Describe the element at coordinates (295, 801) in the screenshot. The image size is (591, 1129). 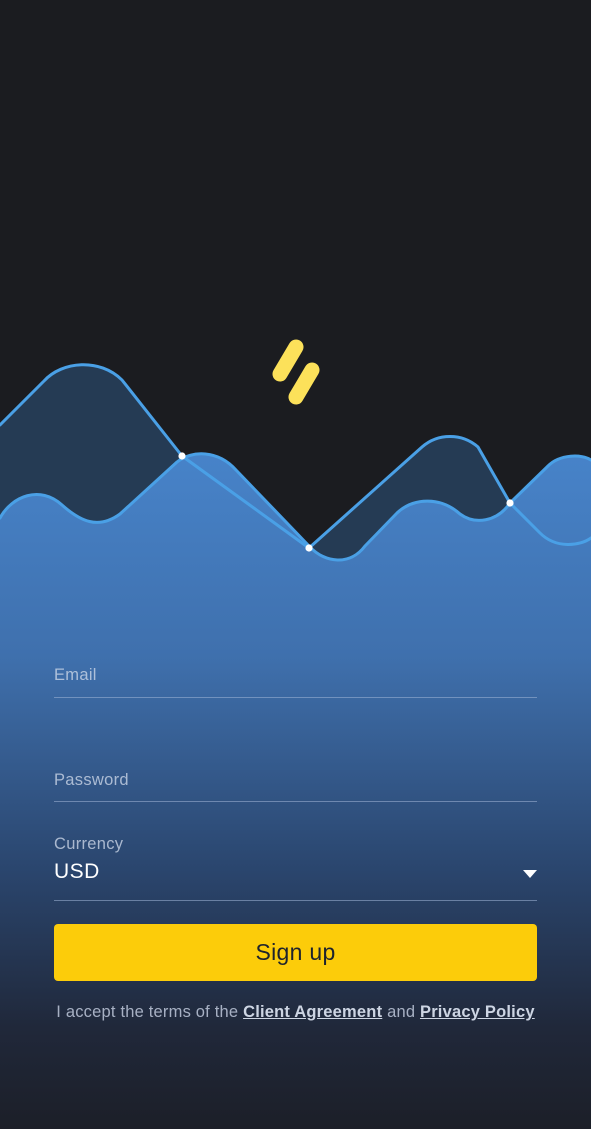
I see `password-underline` at that location.